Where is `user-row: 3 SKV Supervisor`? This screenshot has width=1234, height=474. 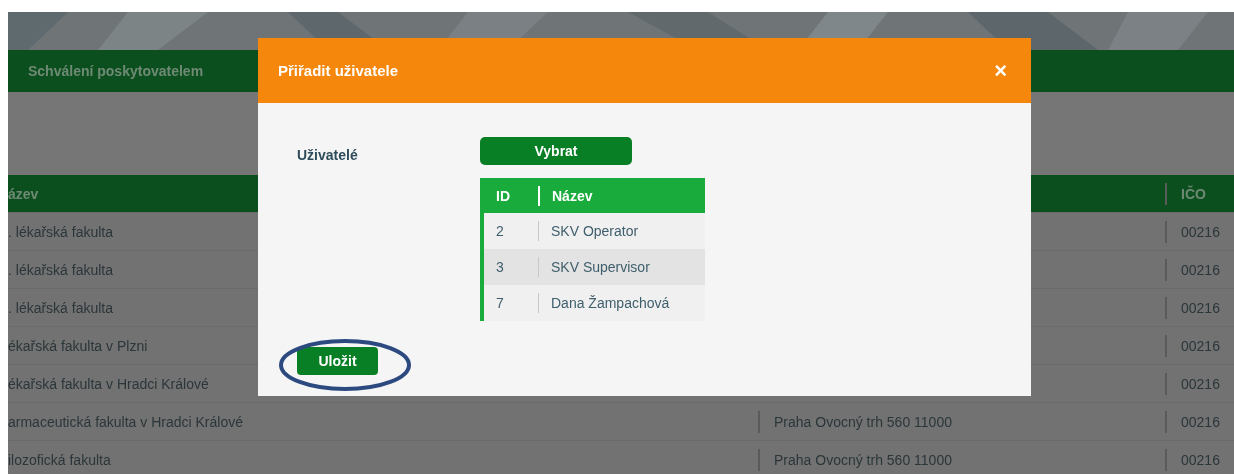 user-row: 3 SKV Supervisor is located at coordinates (592, 267).